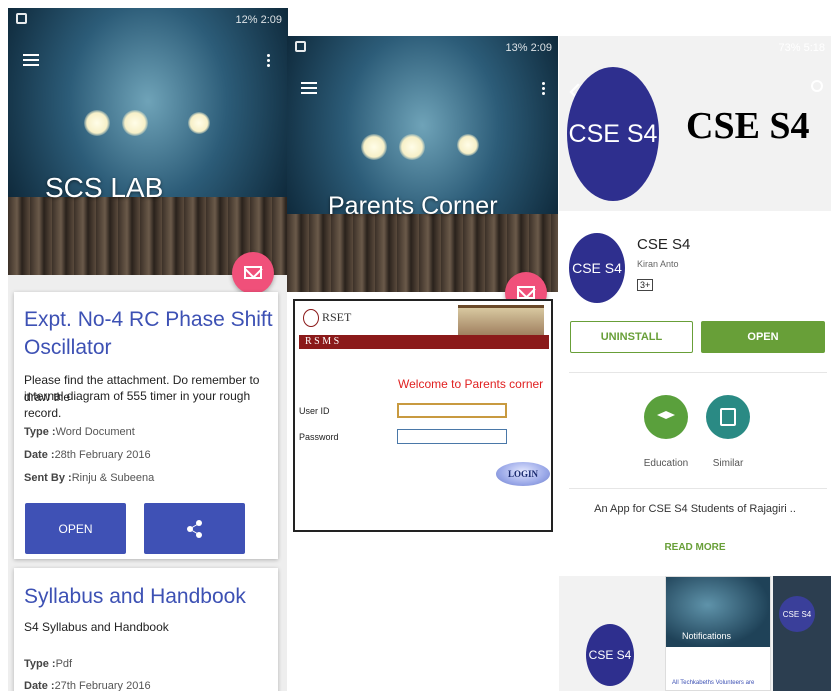 Image resolution: width=831 pixels, height=691 pixels. What do you see at coordinates (314, 411) in the screenshot?
I see `userid-label: User ID` at bounding box center [314, 411].